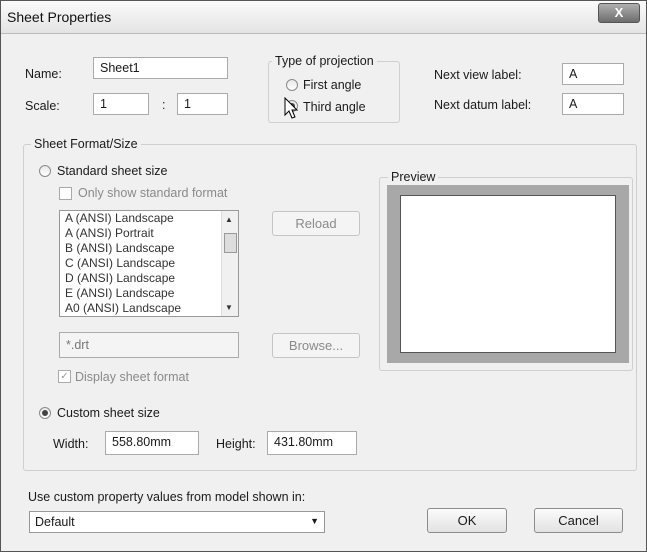 This screenshot has height=552, width=647. I want to click on first-angle-label: First angle, so click(332, 85).